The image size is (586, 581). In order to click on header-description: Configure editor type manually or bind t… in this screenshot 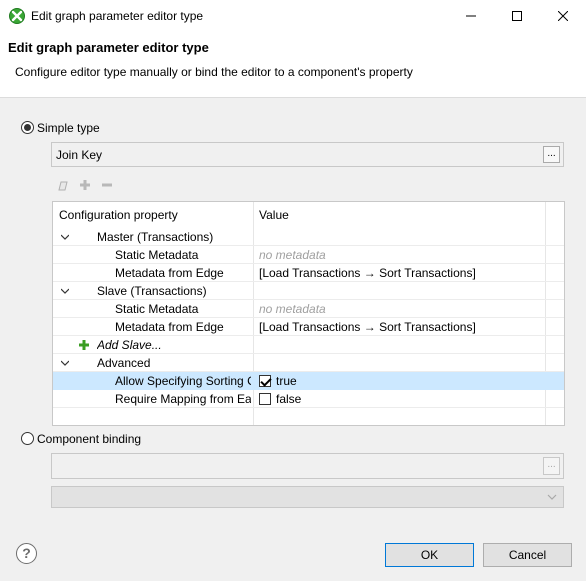, I will do `click(214, 72)`.